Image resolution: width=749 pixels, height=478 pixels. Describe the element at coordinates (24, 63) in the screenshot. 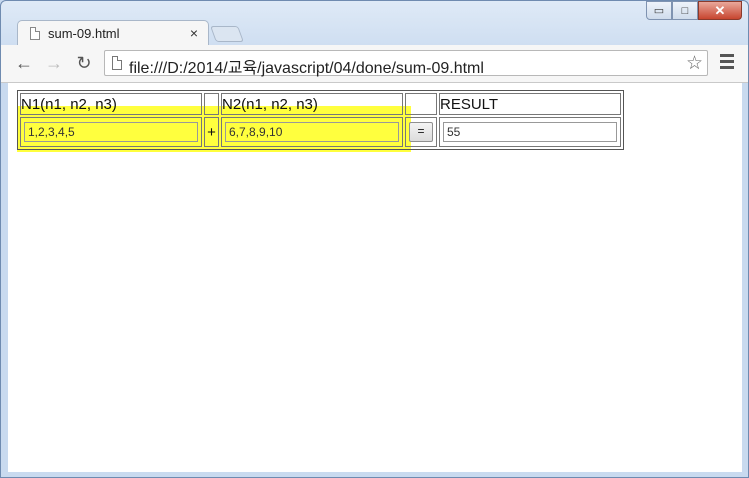

I see `back-arrow-icon: ←` at that location.